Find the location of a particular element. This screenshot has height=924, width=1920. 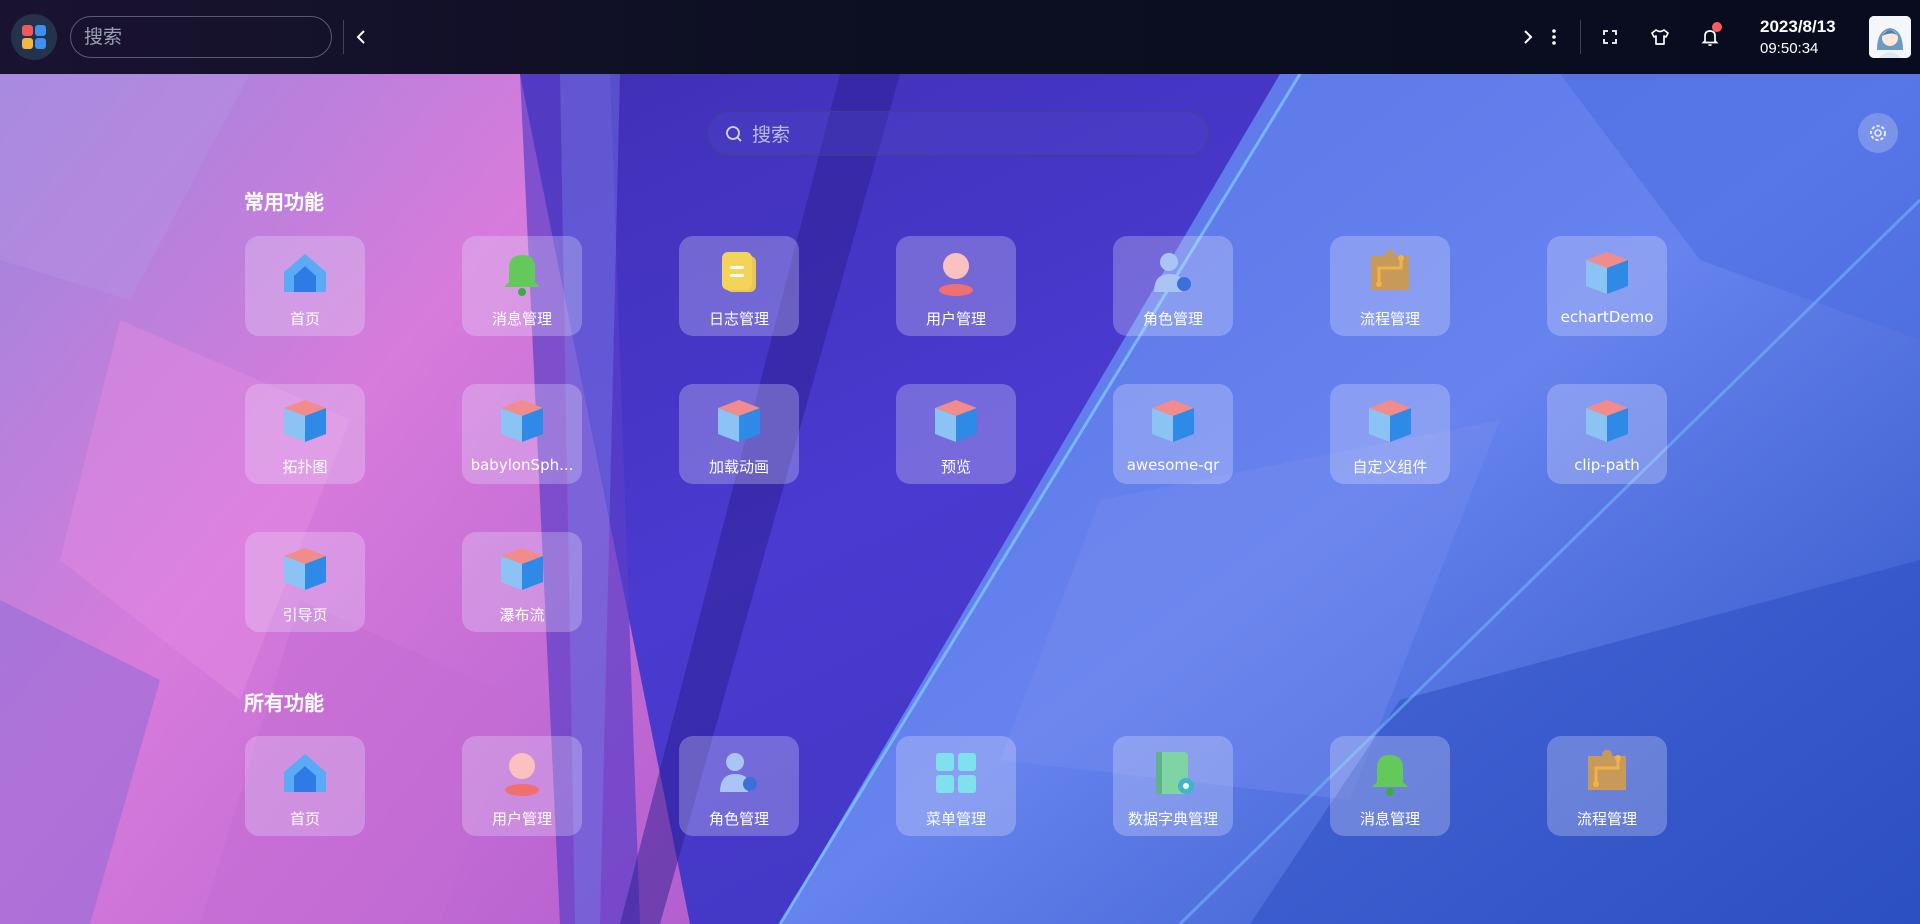

tile-clip-path: clip-path is located at coordinates (1607, 434).